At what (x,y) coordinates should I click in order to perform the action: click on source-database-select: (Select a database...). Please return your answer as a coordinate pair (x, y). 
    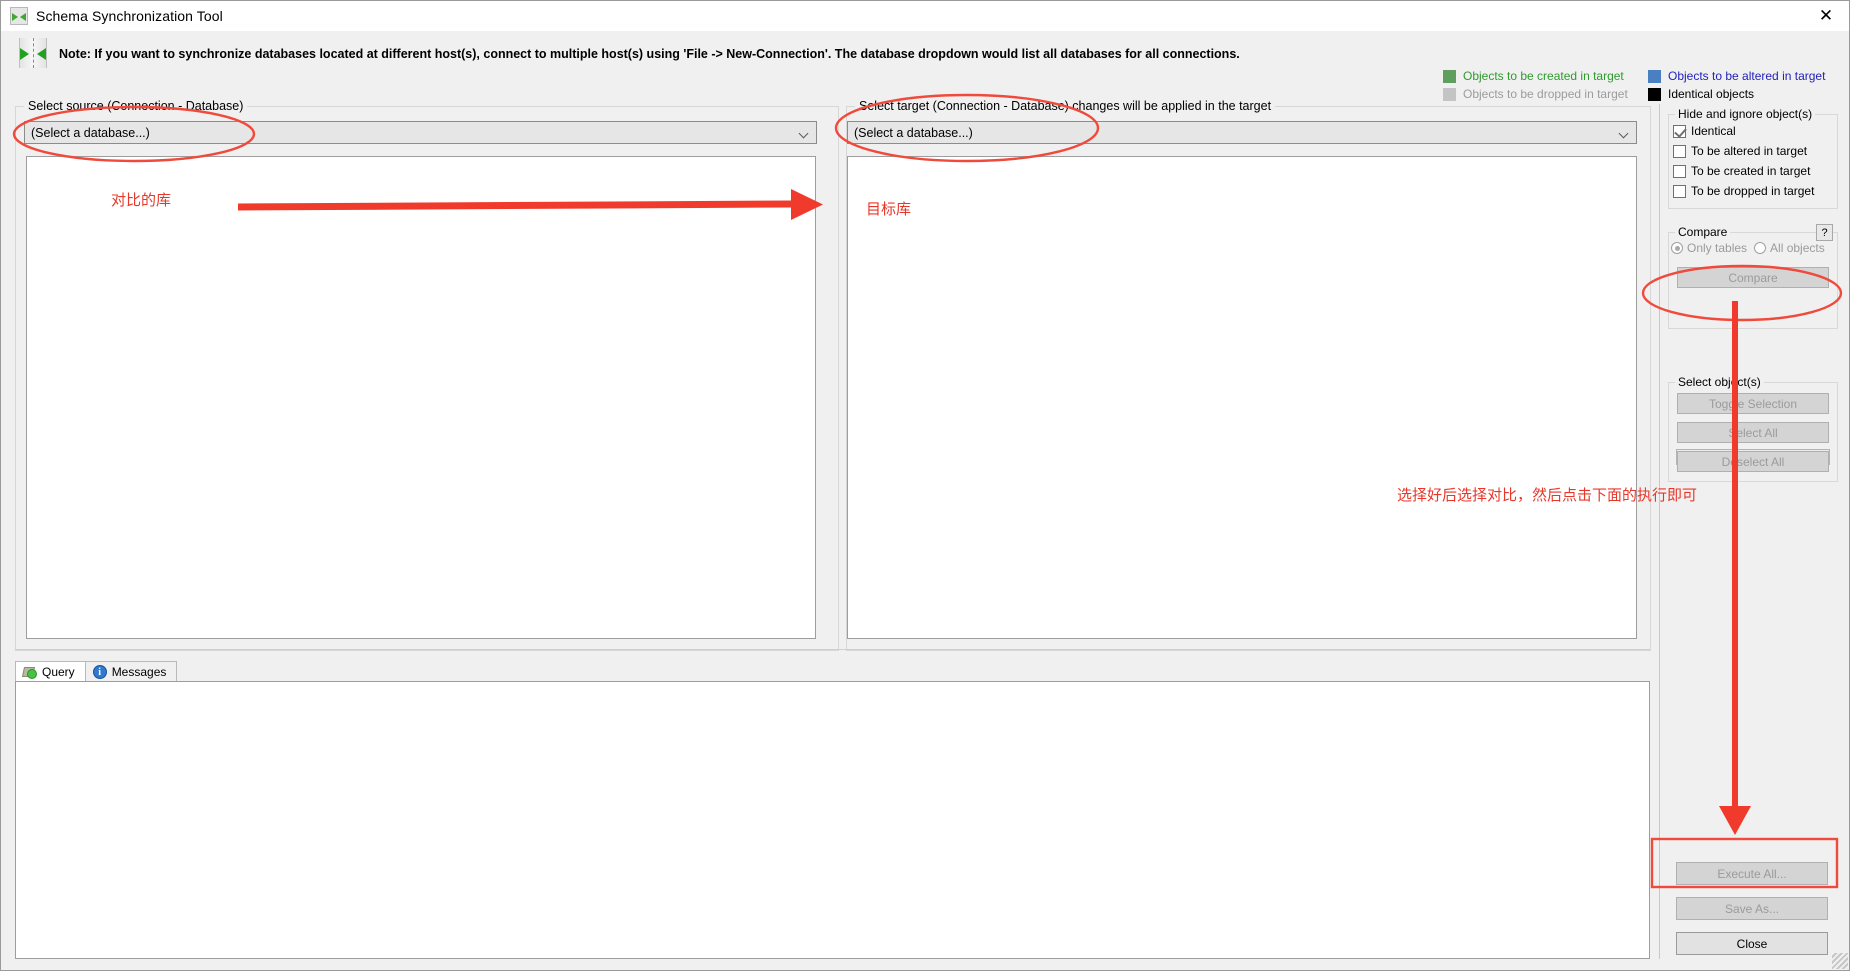
    Looking at the image, I should click on (420, 132).